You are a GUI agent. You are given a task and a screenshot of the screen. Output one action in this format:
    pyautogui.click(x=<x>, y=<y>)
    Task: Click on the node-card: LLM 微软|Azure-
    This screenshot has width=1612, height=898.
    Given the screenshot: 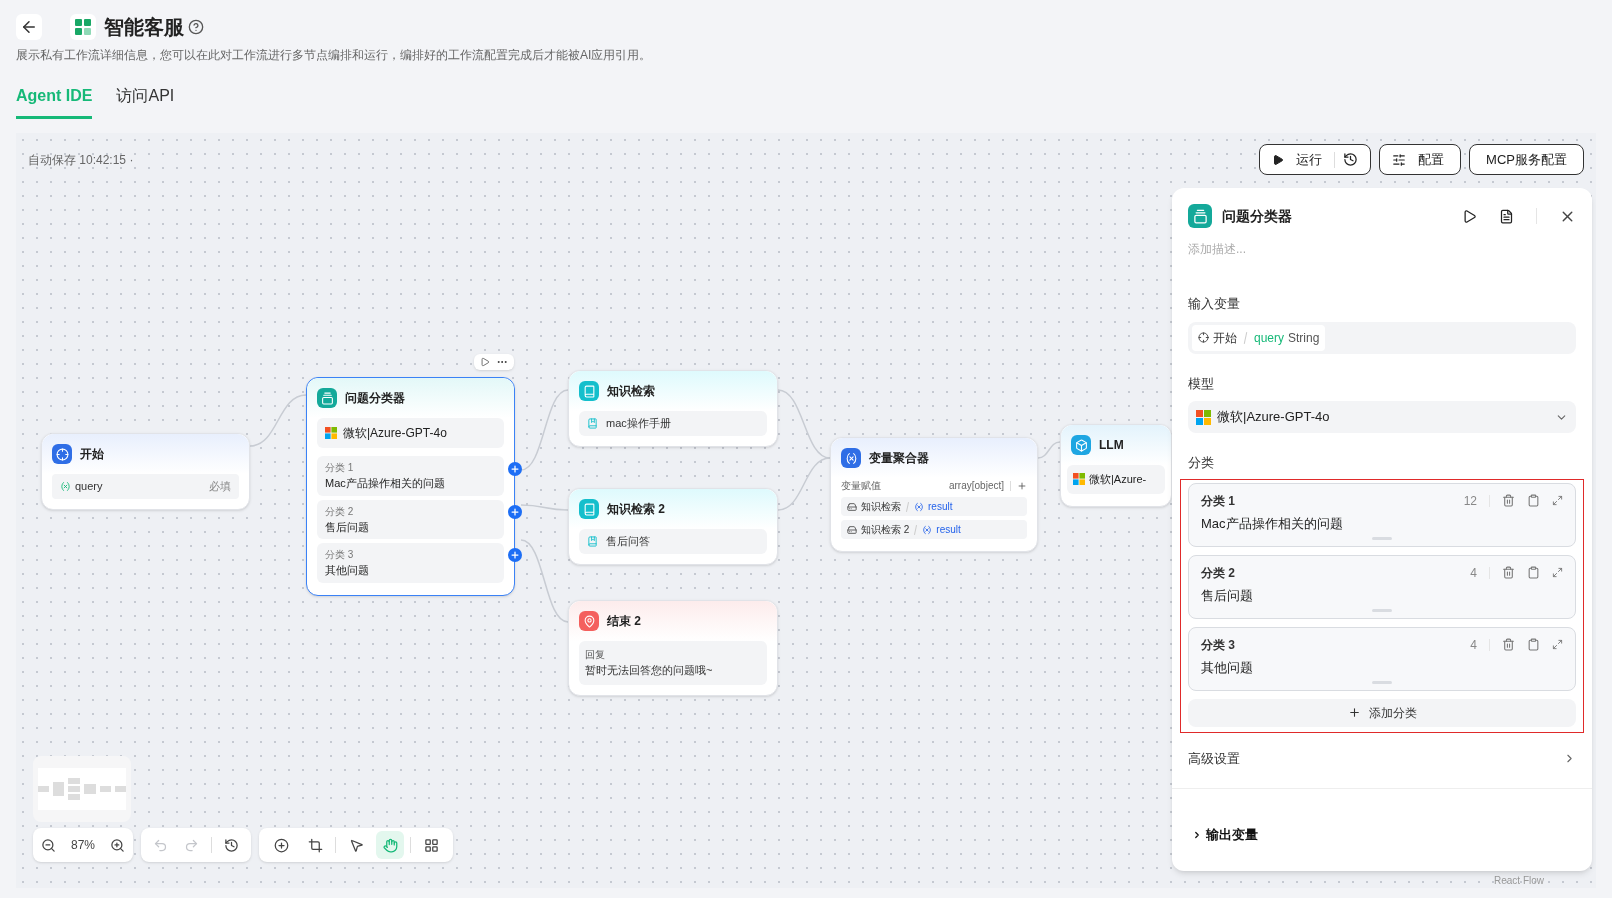 What is the action you would take?
    pyautogui.click(x=1116, y=465)
    